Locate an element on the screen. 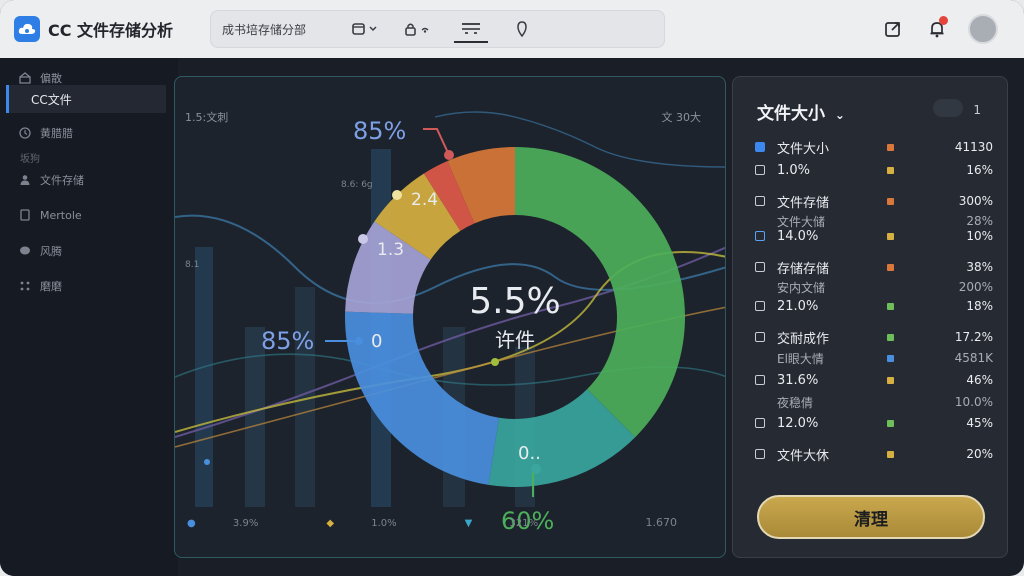 The height and width of the screenshot is (576, 1024). row-name: 1.0% is located at coordinates (794, 170).